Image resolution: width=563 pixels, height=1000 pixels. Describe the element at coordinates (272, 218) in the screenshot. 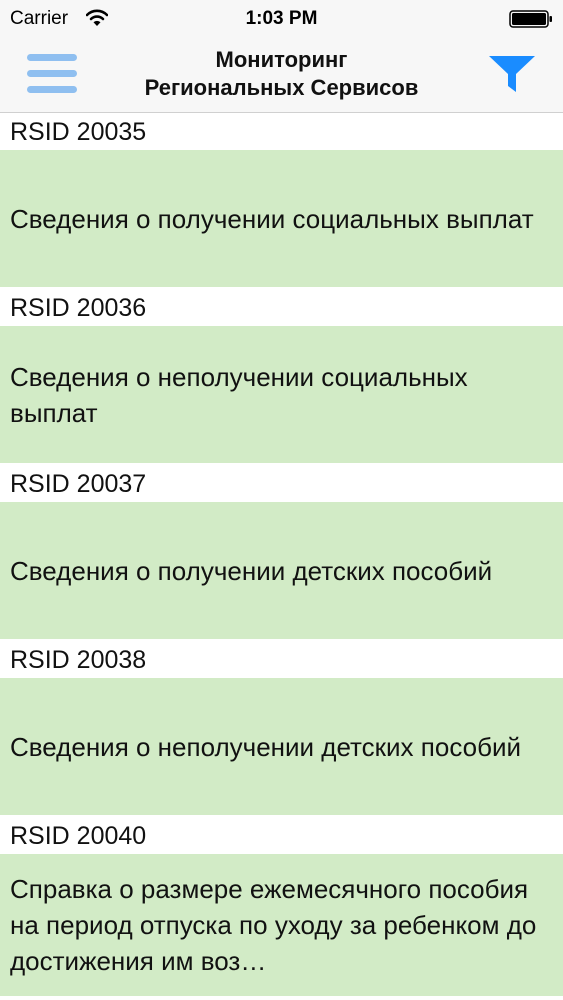

I see `service-description: Сведения о получении социальных выплат` at that location.